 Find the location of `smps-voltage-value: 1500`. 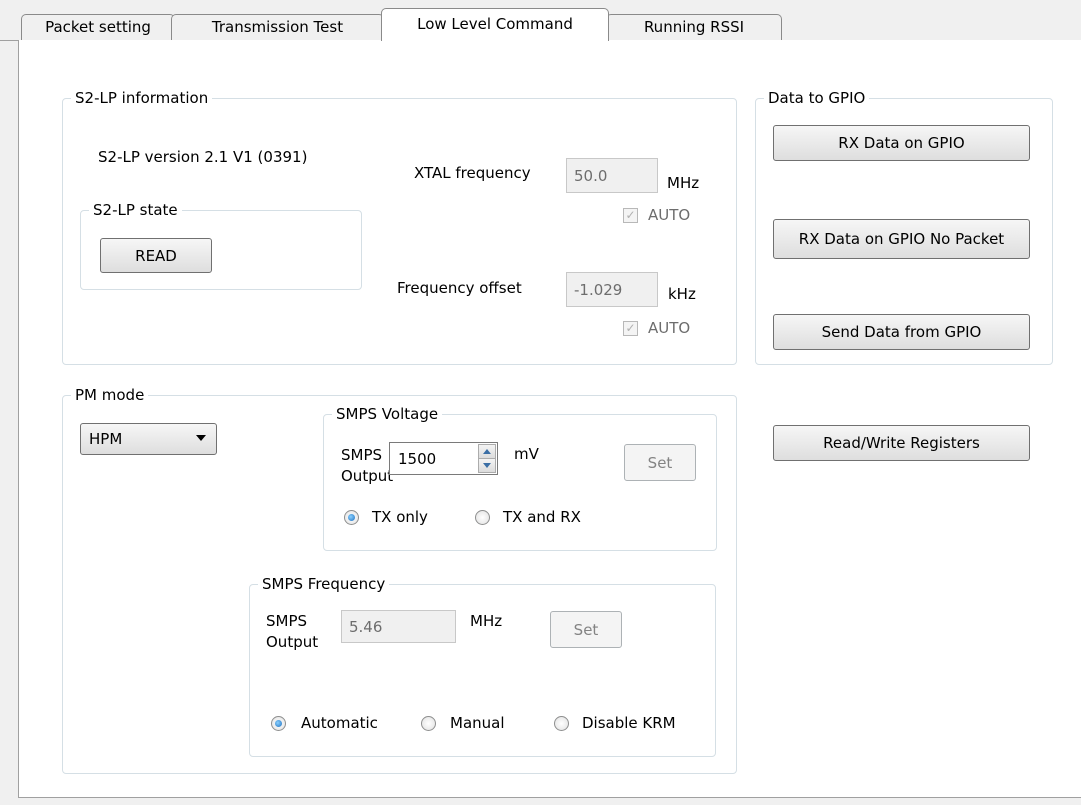

smps-voltage-value: 1500 is located at coordinates (417, 458).